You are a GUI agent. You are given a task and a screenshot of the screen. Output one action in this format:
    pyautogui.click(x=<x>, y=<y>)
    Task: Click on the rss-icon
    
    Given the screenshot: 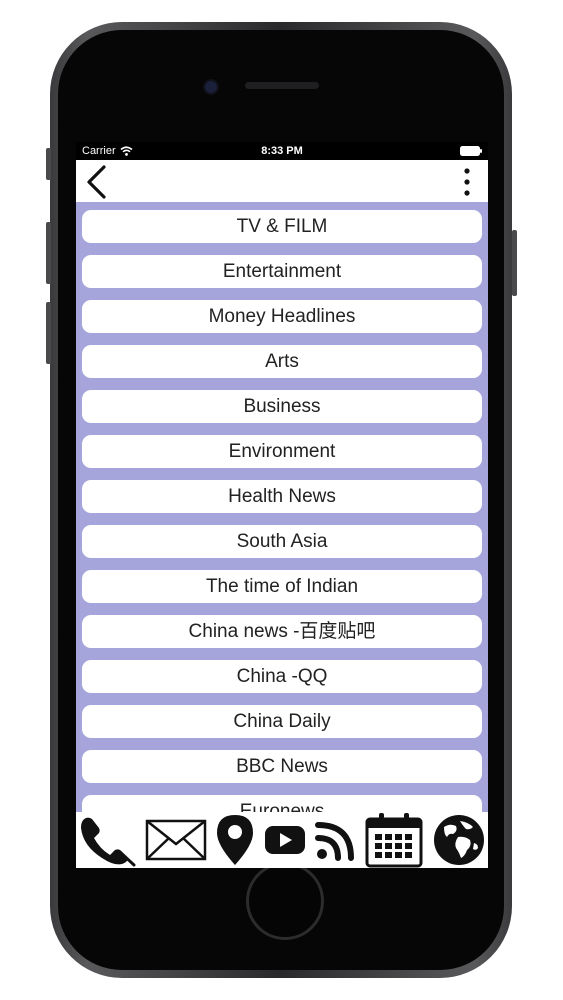 What is the action you would take?
    pyautogui.click(x=334, y=841)
    